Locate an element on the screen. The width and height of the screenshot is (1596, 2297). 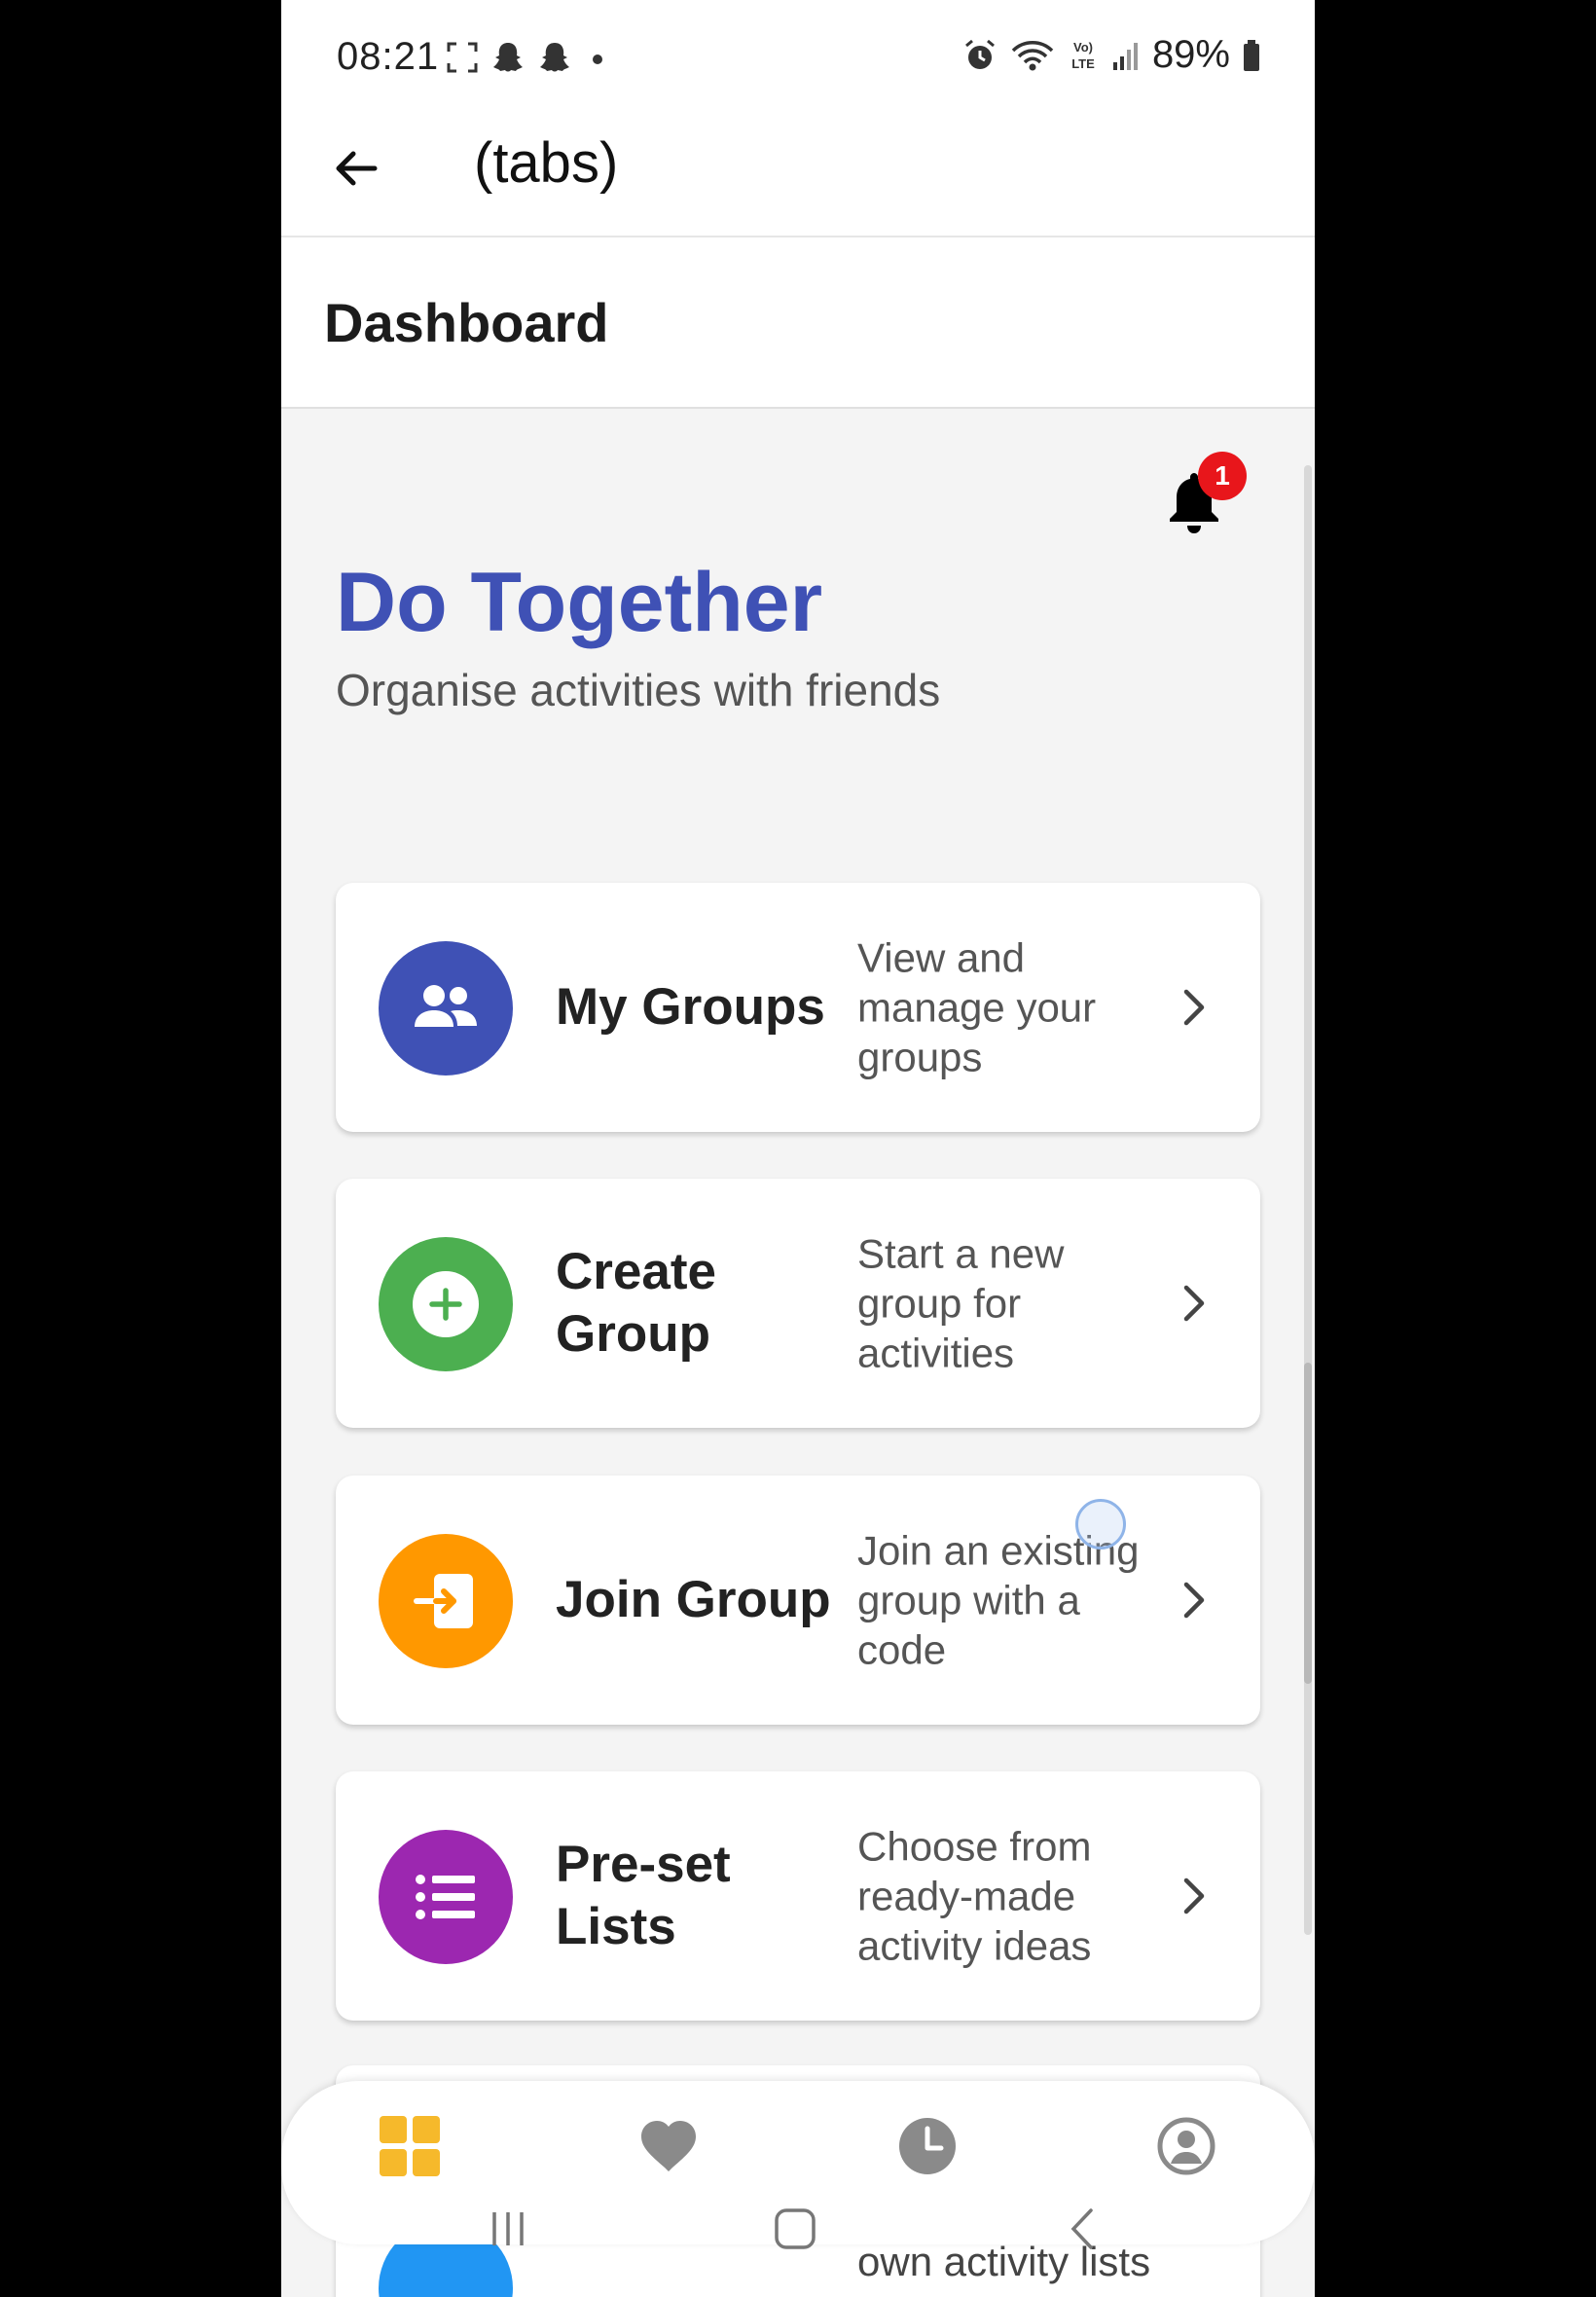
login-icon is located at coordinates (446, 1601).